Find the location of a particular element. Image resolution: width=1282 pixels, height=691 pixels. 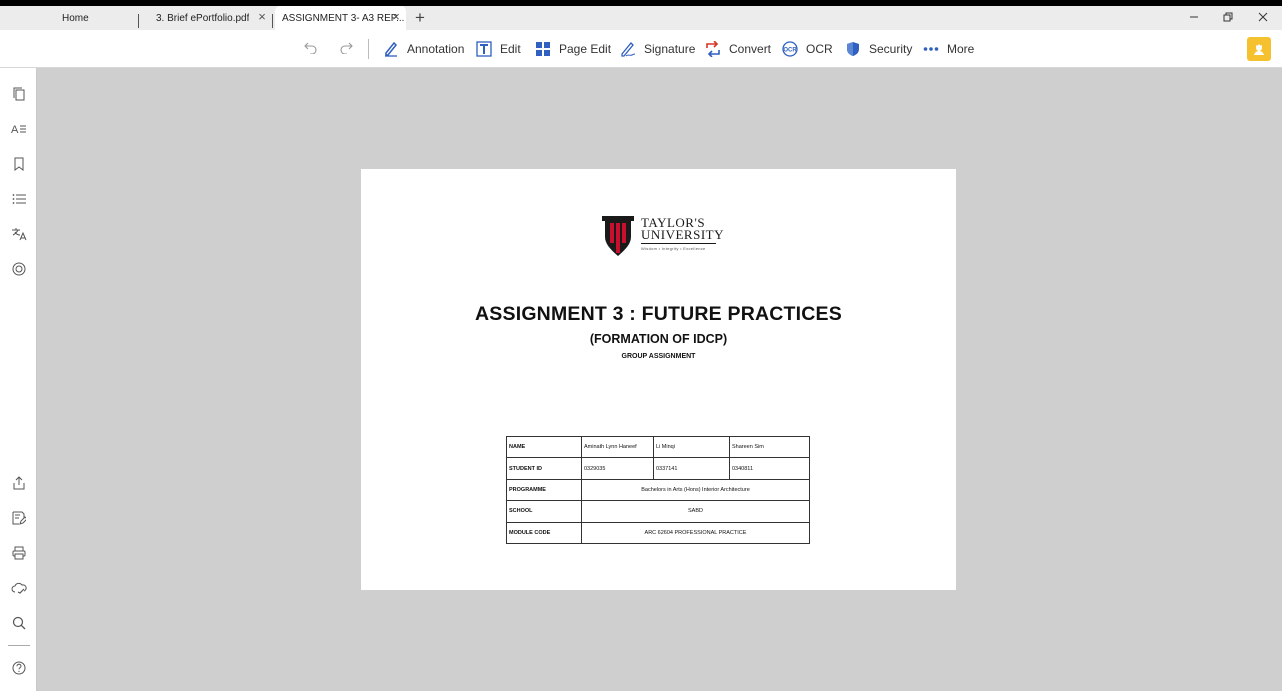

cloud-icon is located at coordinates (19, 588).